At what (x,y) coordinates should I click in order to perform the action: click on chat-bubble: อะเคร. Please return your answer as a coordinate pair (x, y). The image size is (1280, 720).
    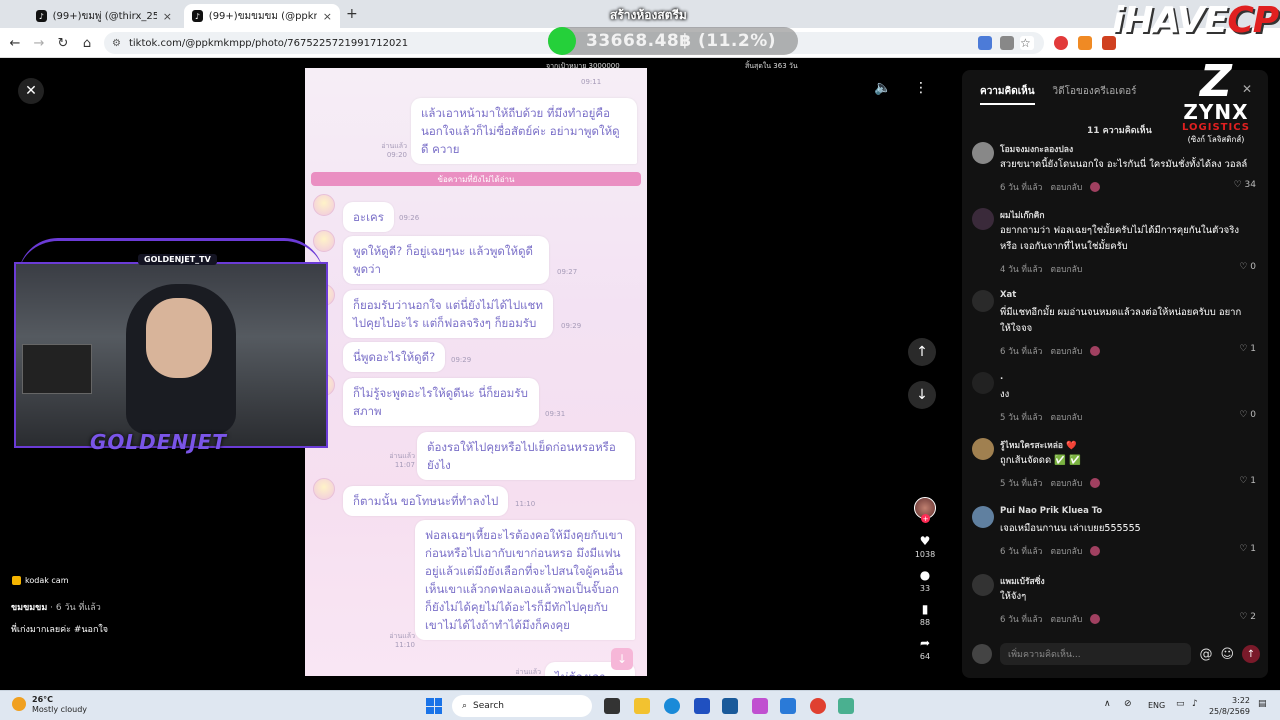
    Looking at the image, I should click on (368, 217).